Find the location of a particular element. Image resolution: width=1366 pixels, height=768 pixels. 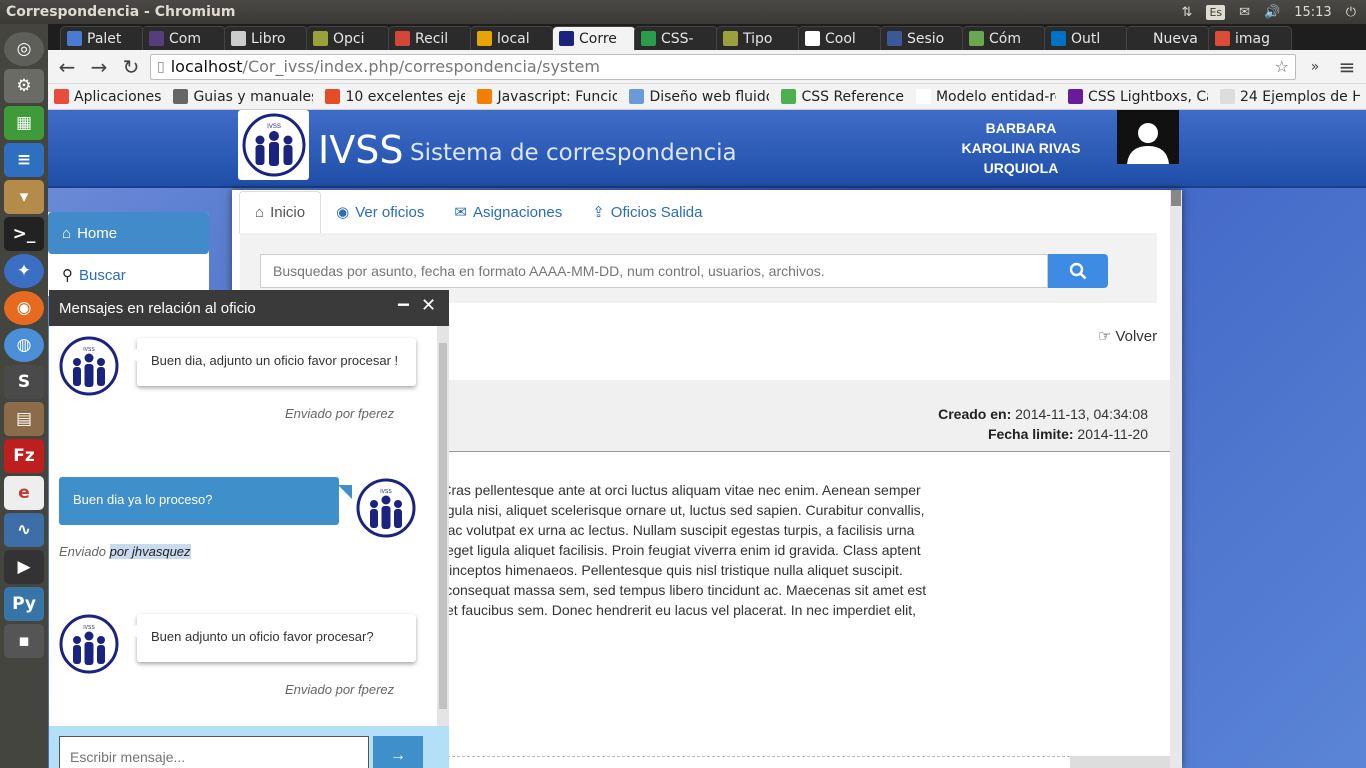

system-settings-icon: ⚙ is located at coordinates (24, 86).